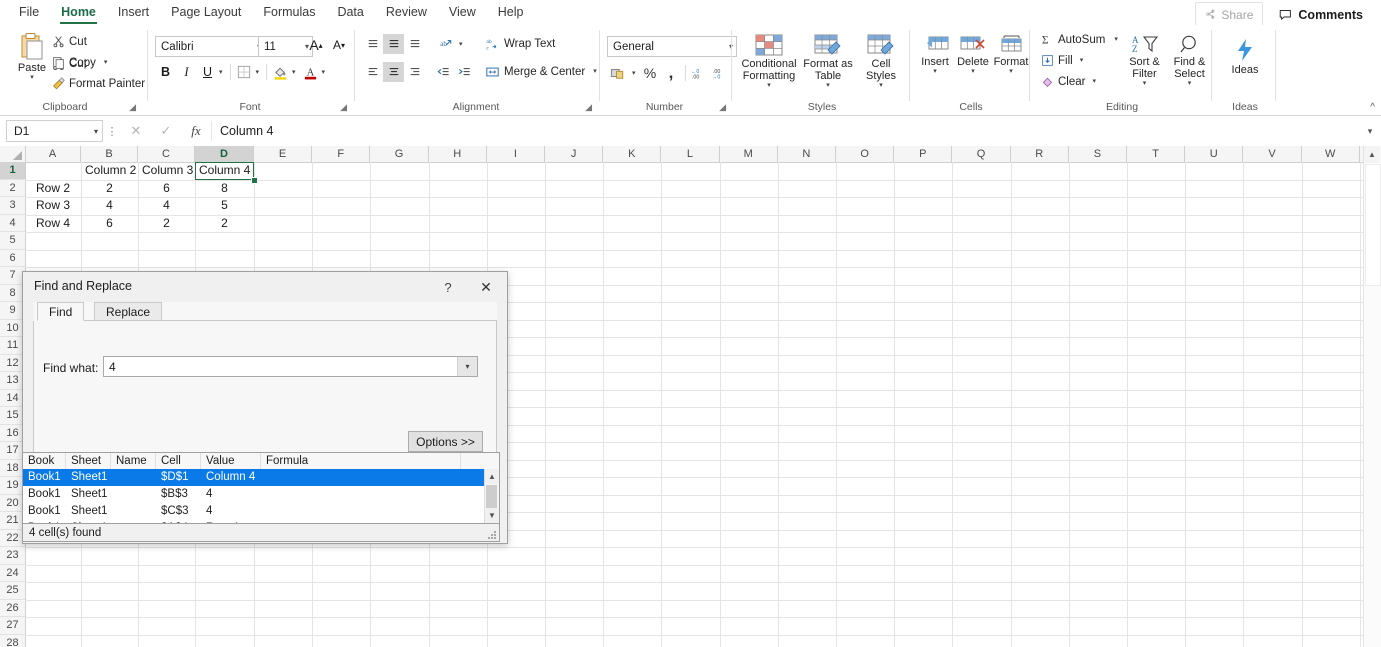  I want to click on decrease-font-size-button: A ▾, so click(339, 45).